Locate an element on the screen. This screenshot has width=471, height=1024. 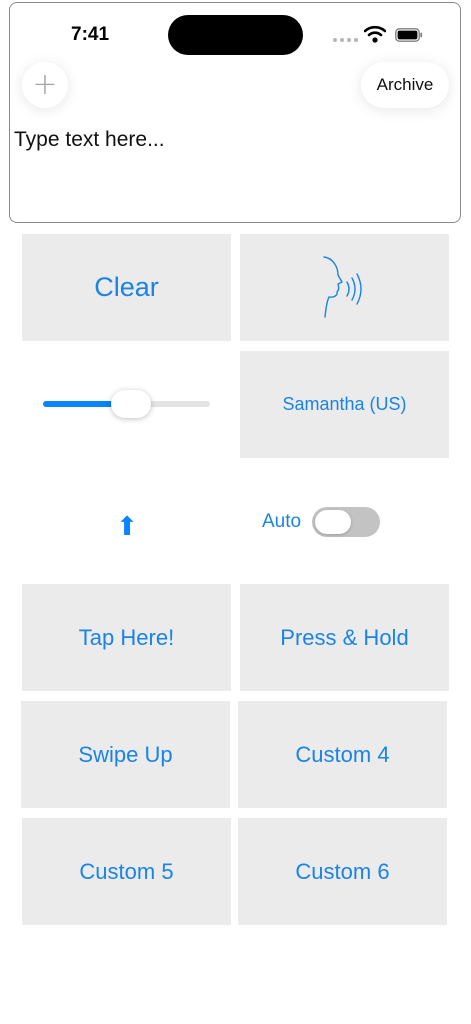
button-label: Custom 4 is located at coordinates (342, 754).